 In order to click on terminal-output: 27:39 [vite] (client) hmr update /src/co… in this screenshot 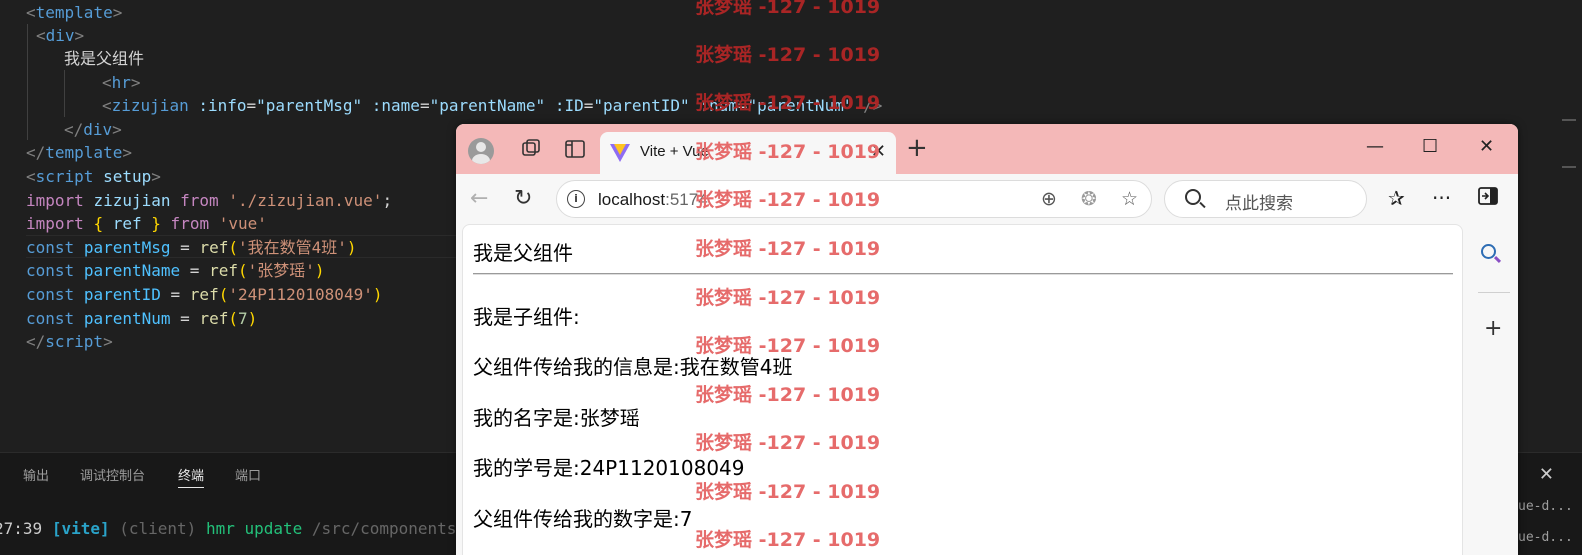, I will do `click(247, 528)`.